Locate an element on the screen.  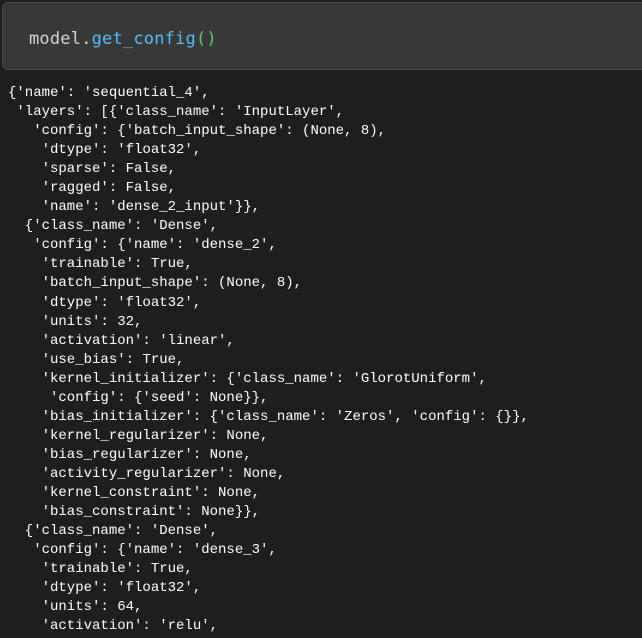
output-line: 'kernel_constraint': None, is located at coordinates (134, 492).